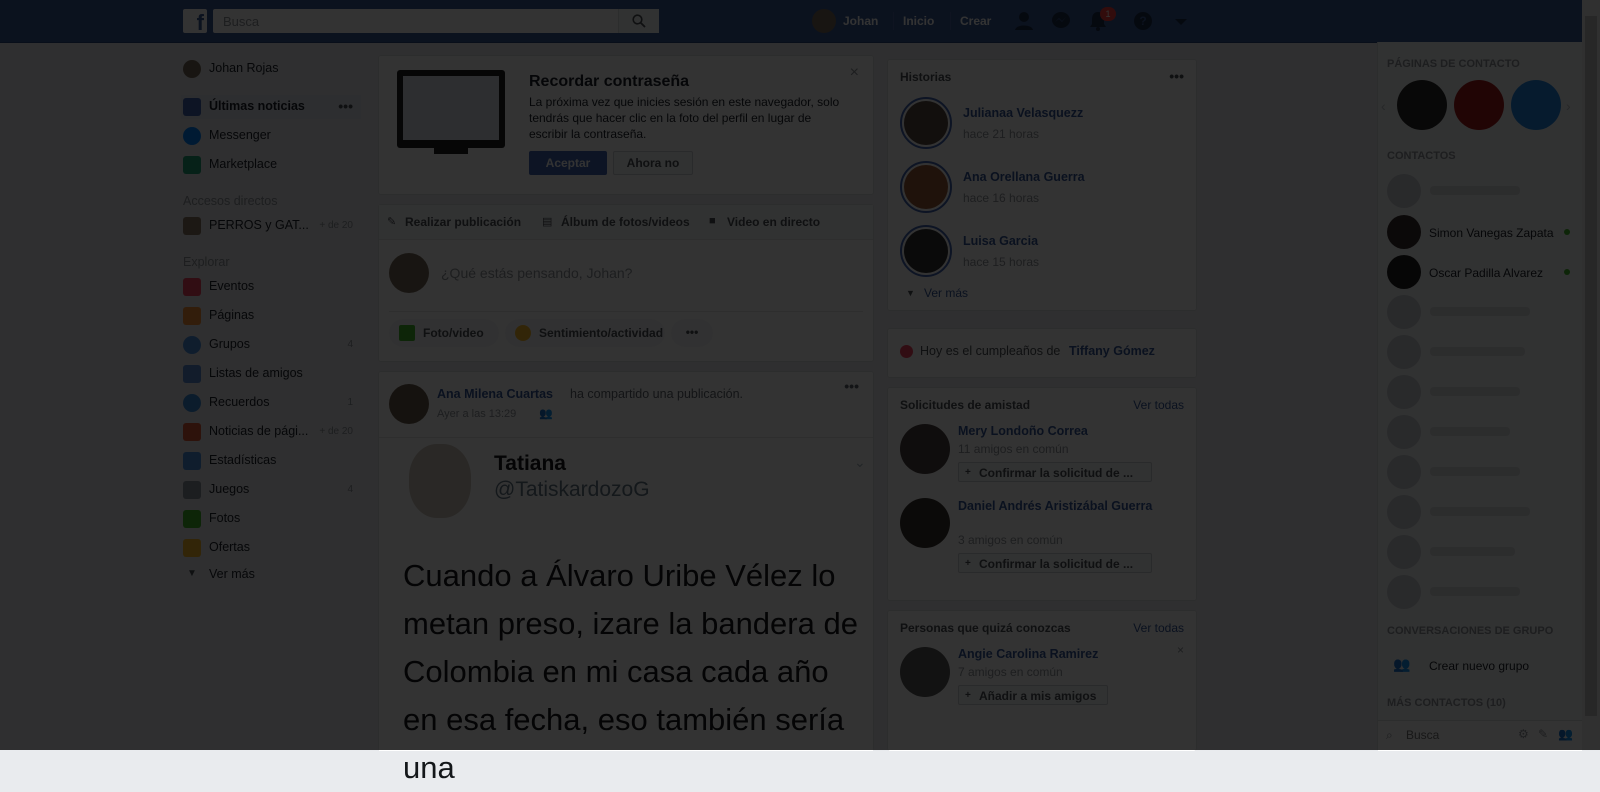  I want to click on sidebar-item-messenger: Messenger, so click(271, 136).